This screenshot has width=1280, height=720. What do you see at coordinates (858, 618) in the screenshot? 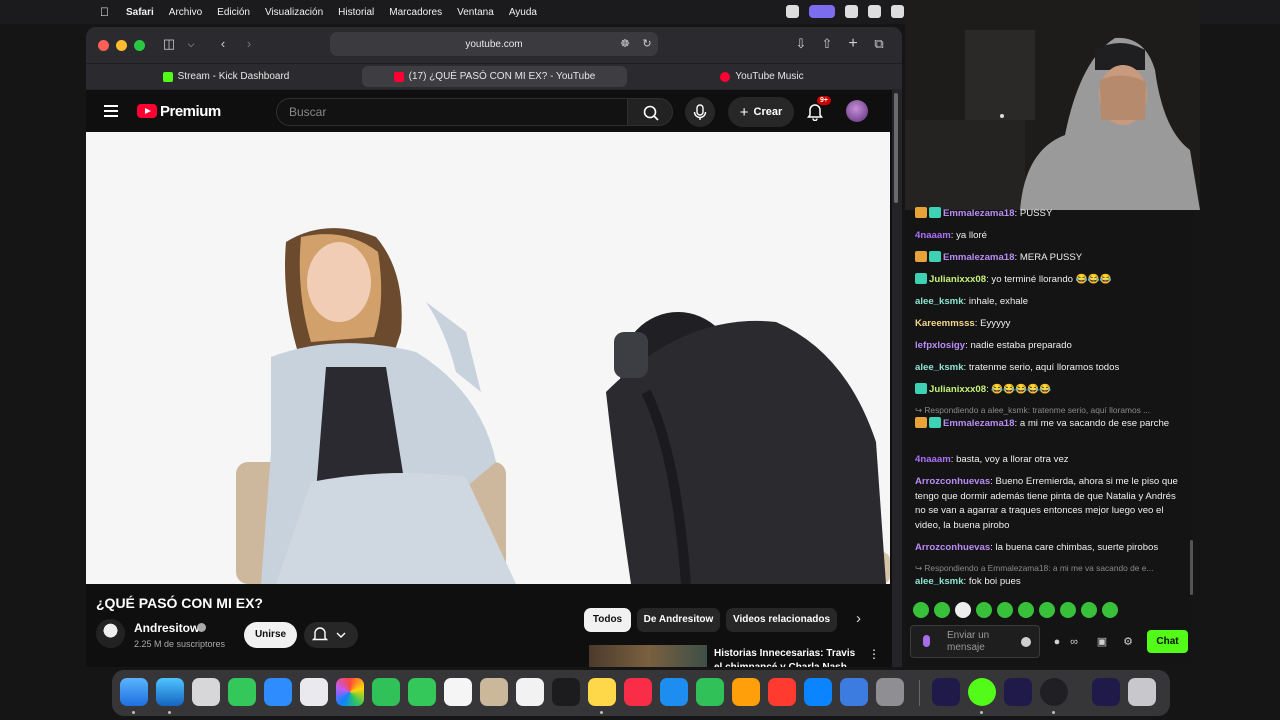
I see `chevron-right-icon: ›` at bounding box center [858, 618].